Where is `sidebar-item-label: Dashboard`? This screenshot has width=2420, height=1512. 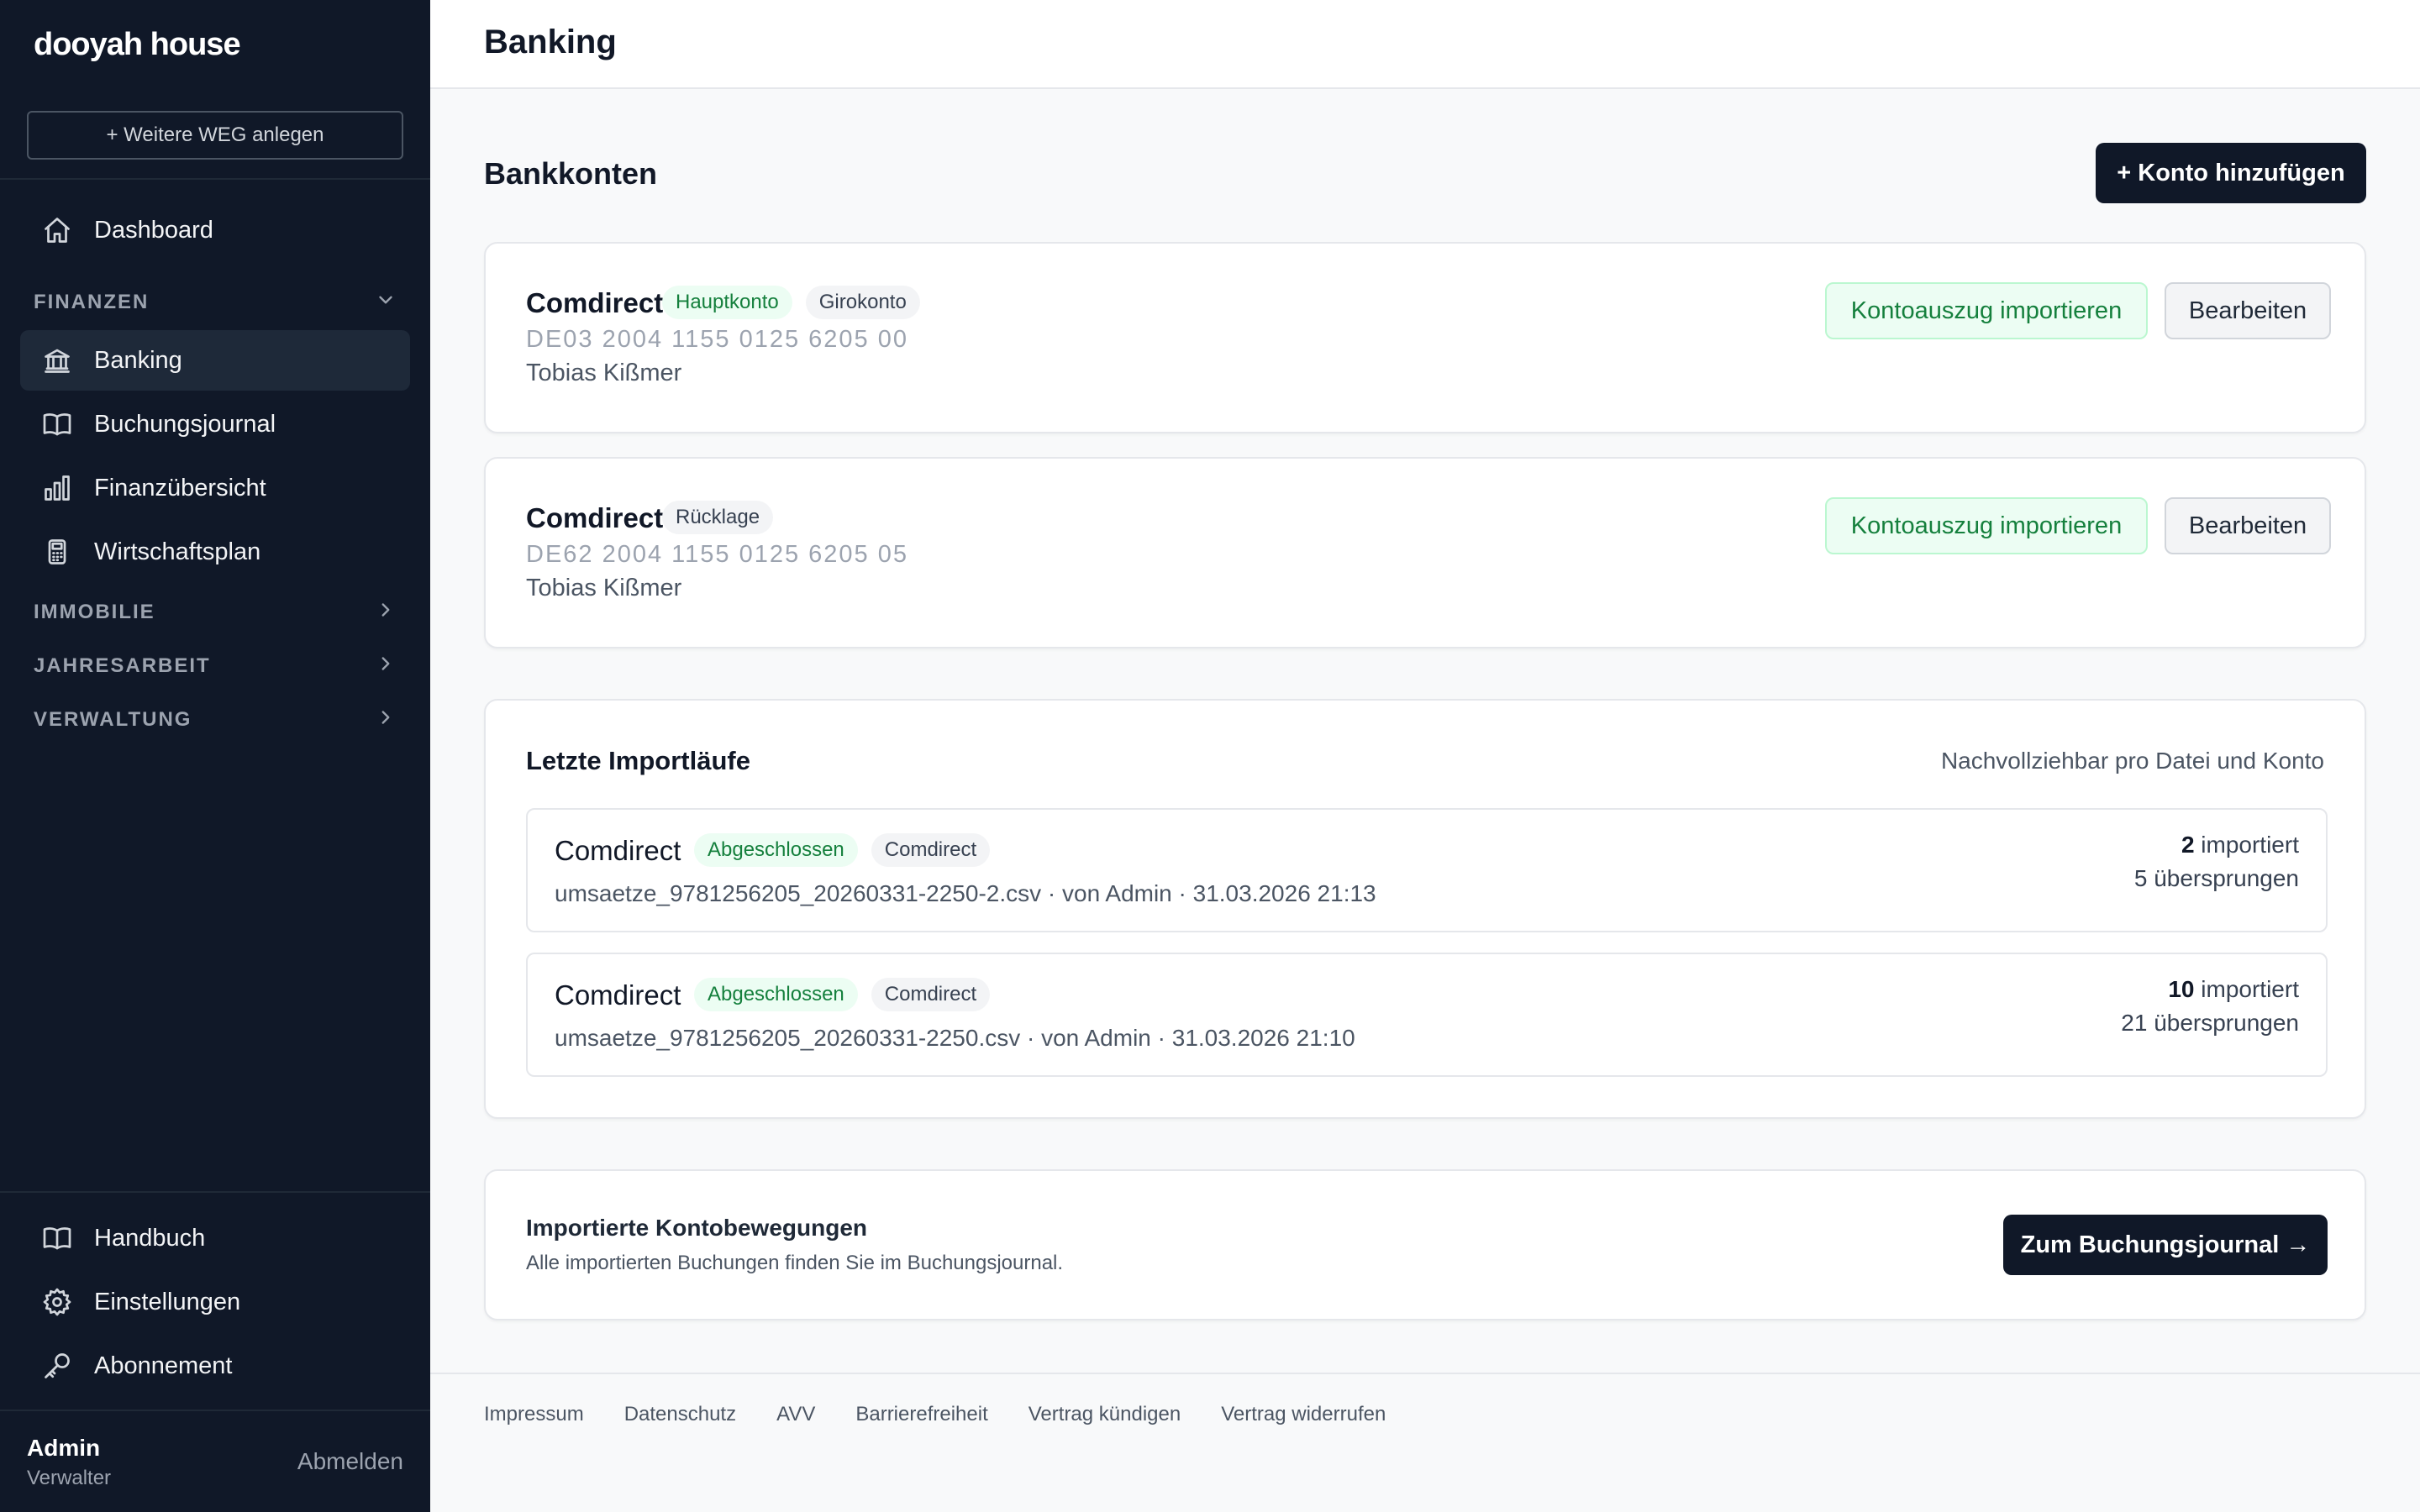 sidebar-item-label: Dashboard is located at coordinates (153, 230).